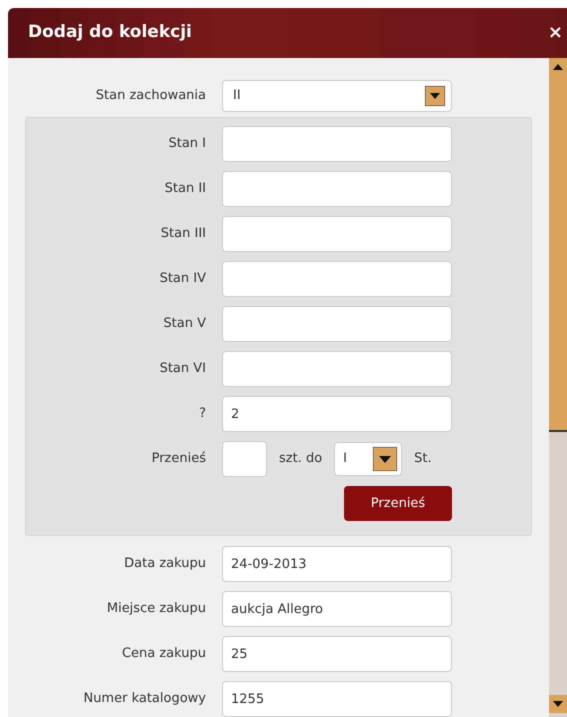 The height and width of the screenshot is (717, 567). Describe the element at coordinates (178, 459) in the screenshot. I see `field-label: Przenieś` at that location.